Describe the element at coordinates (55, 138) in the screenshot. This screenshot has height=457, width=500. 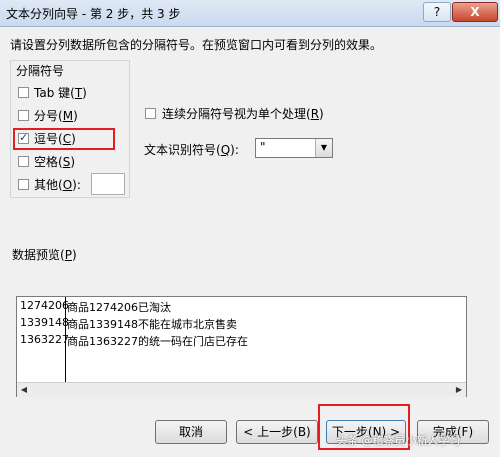
I see `comma-label: 逗号(C)` at that location.